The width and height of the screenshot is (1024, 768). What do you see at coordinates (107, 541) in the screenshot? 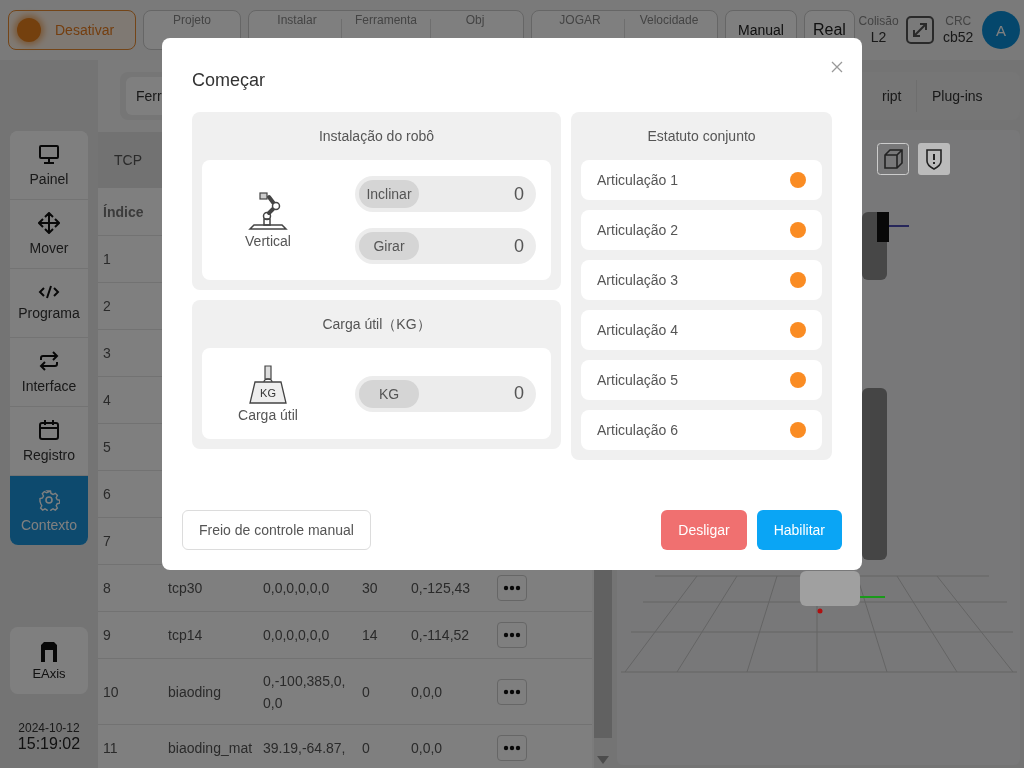
I see `table-cell-text: 7` at bounding box center [107, 541].